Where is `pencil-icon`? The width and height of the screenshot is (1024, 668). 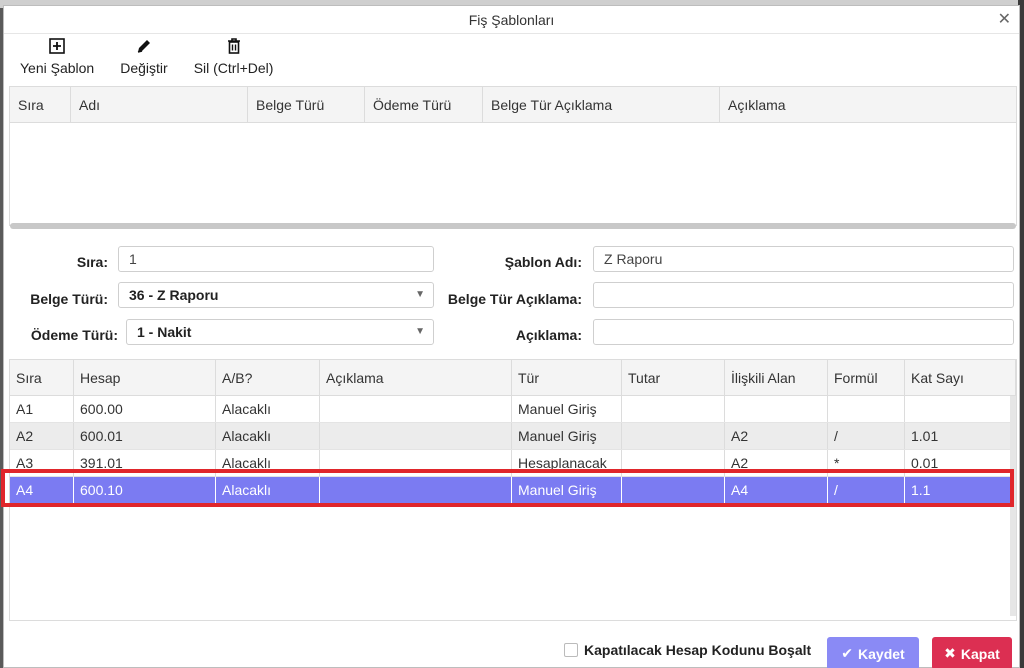
pencil-icon is located at coordinates (144, 46).